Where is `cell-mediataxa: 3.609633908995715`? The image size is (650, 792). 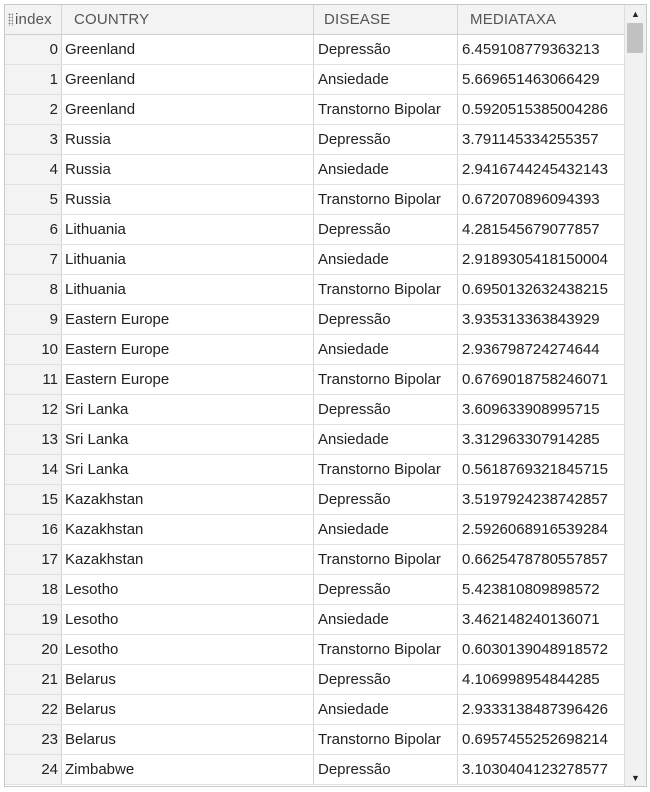
cell-mediataxa: 3.609633908995715 is located at coordinates (541, 409).